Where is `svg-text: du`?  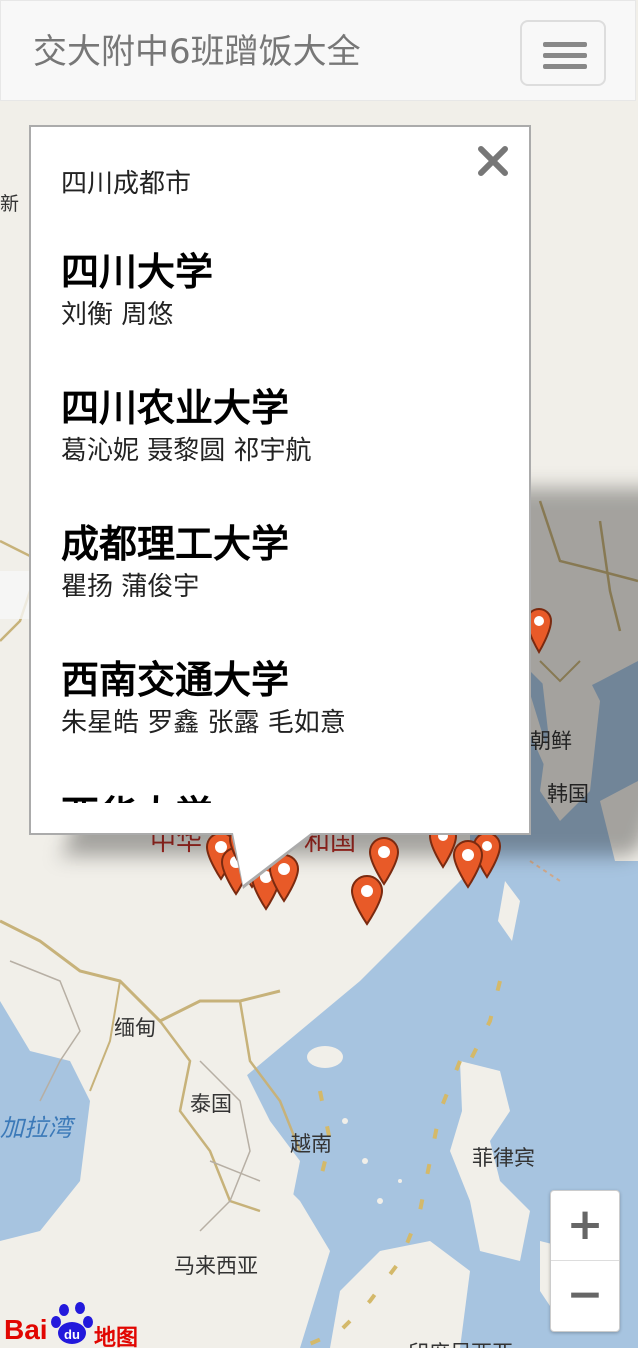 svg-text: du is located at coordinates (72, 1334).